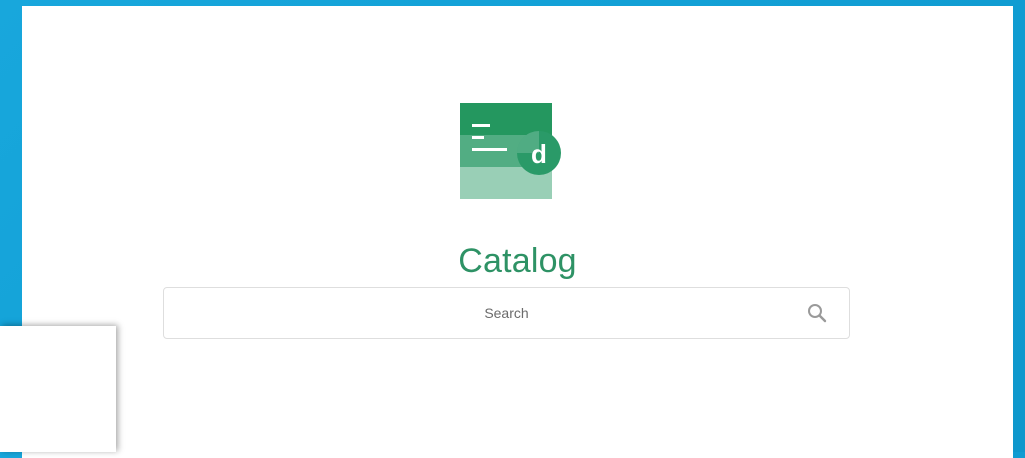 The height and width of the screenshot is (458, 1025). Describe the element at coordinates (817, 313) in the screenshot. I see `search-icon` at that location.